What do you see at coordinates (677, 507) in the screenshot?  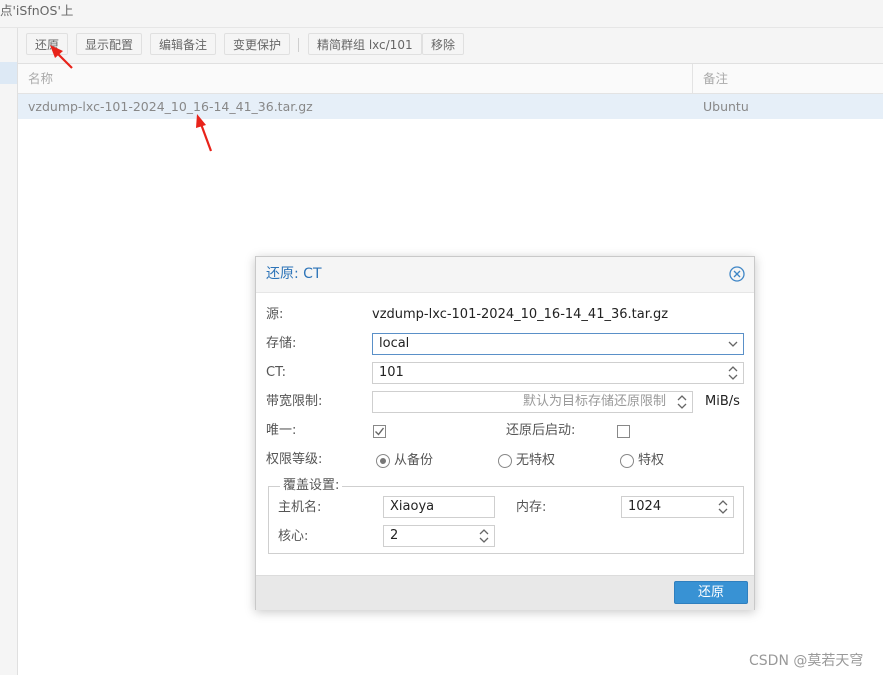 I see `memory-spinner: 1024` at bounding box center [677, 507].